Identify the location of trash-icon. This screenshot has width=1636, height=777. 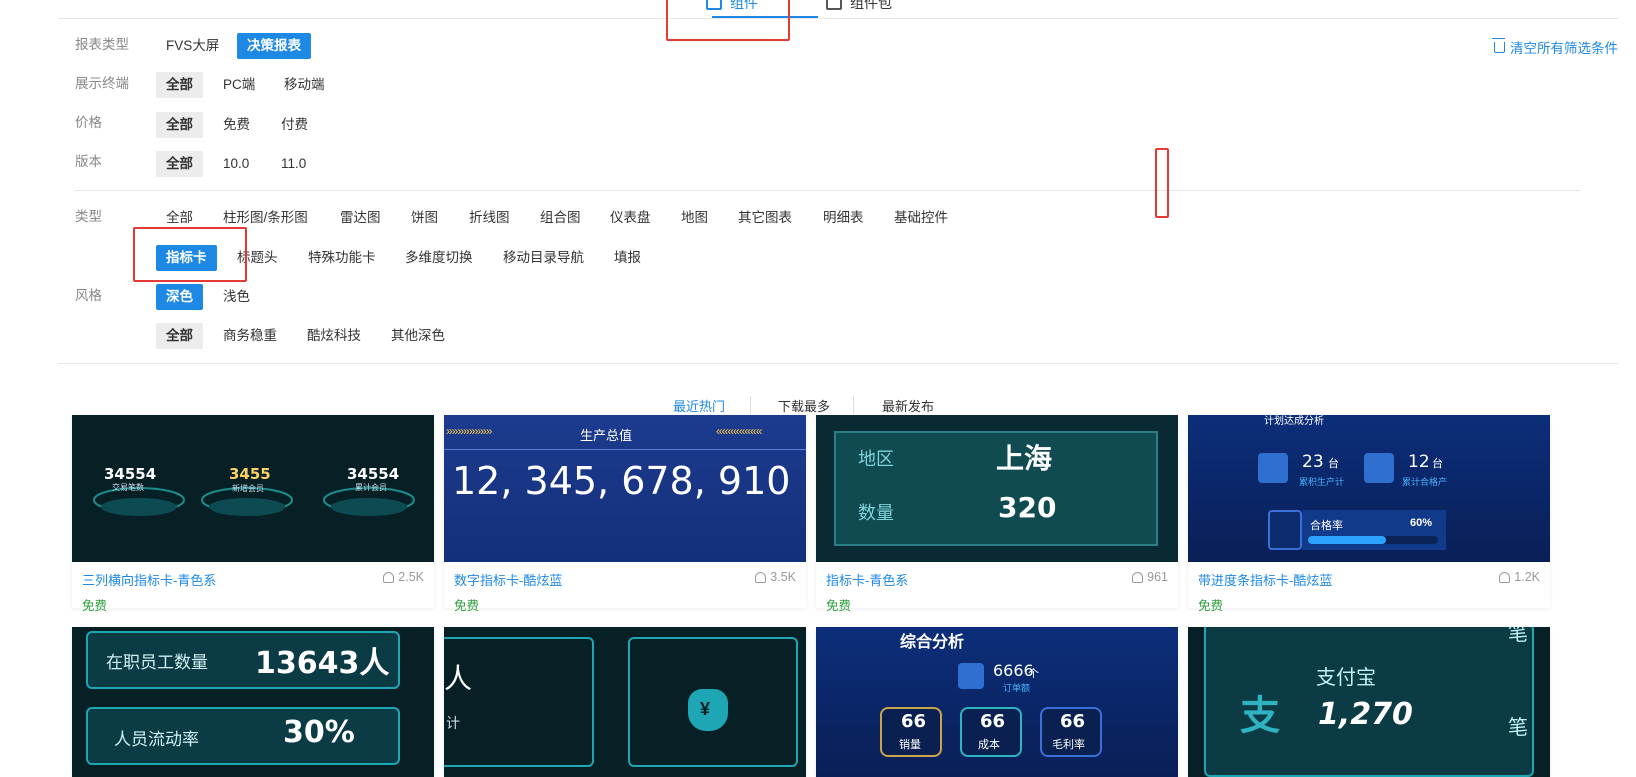
(1498, 45).